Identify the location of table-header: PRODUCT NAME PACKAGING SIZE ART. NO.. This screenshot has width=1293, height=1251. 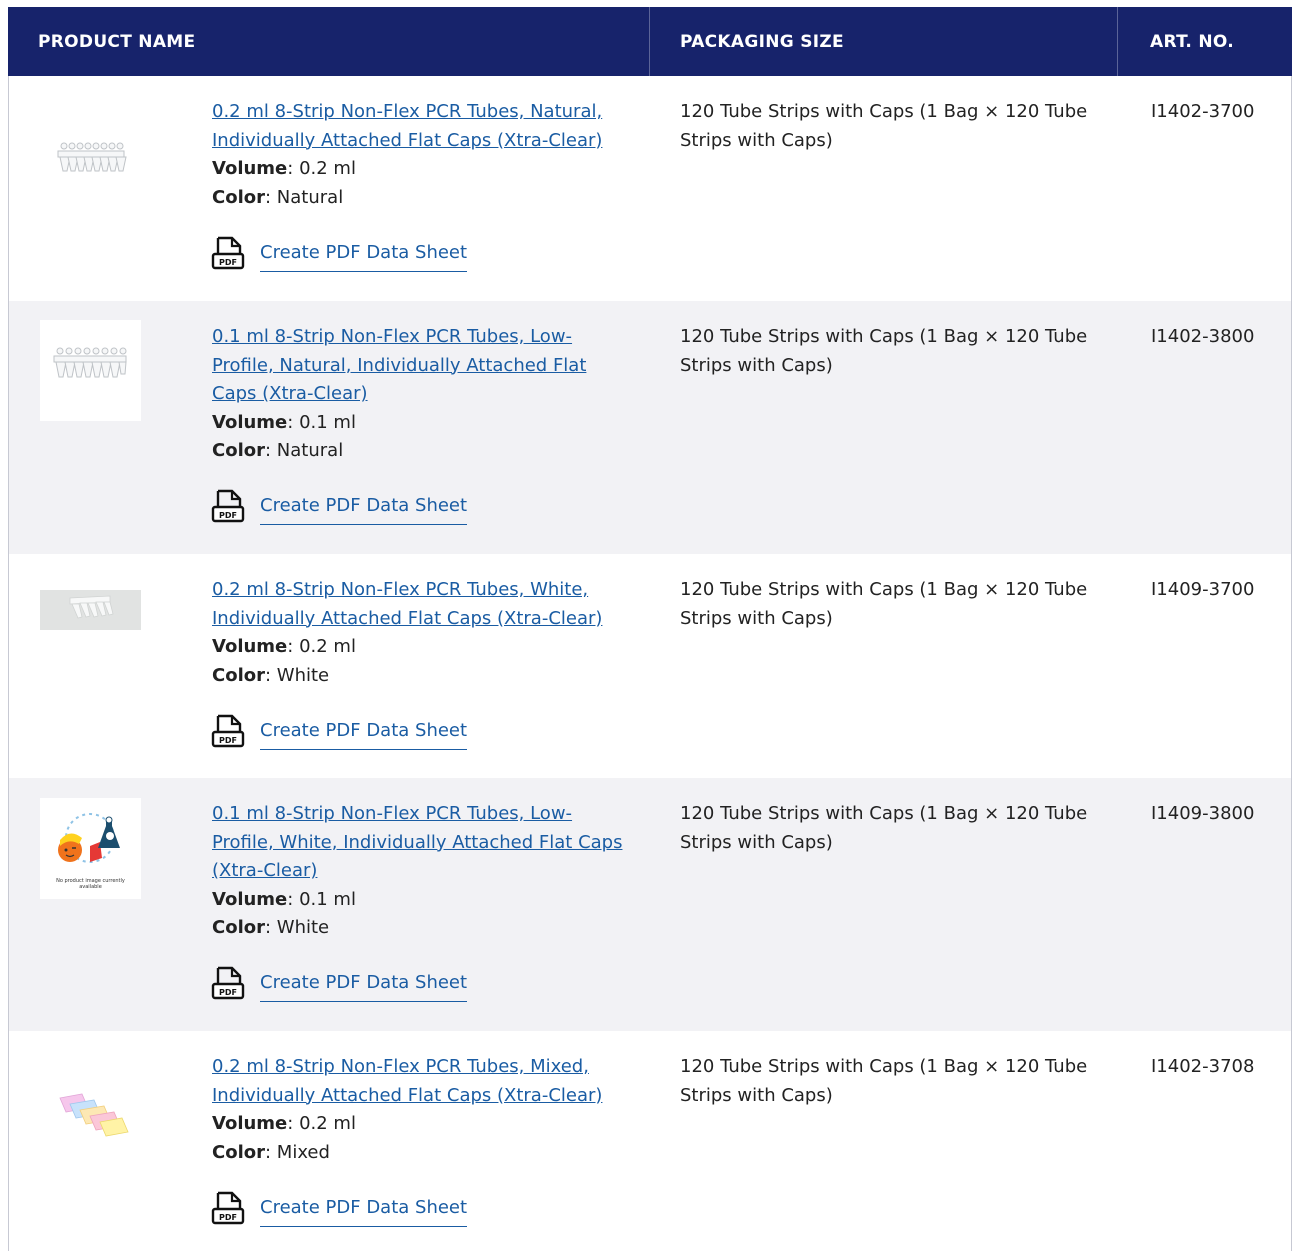
(650, 41).